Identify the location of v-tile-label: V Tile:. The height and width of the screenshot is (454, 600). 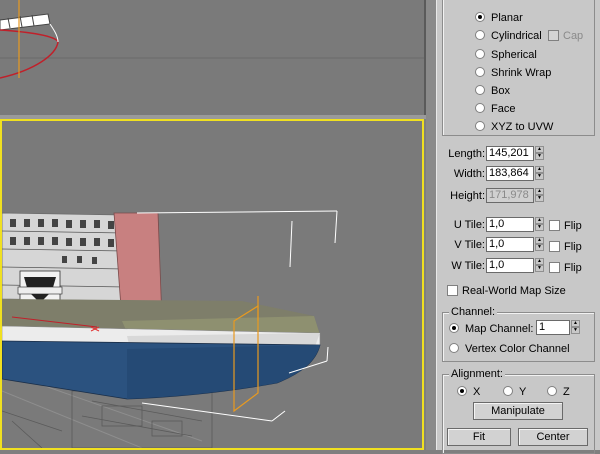
(469, 245).